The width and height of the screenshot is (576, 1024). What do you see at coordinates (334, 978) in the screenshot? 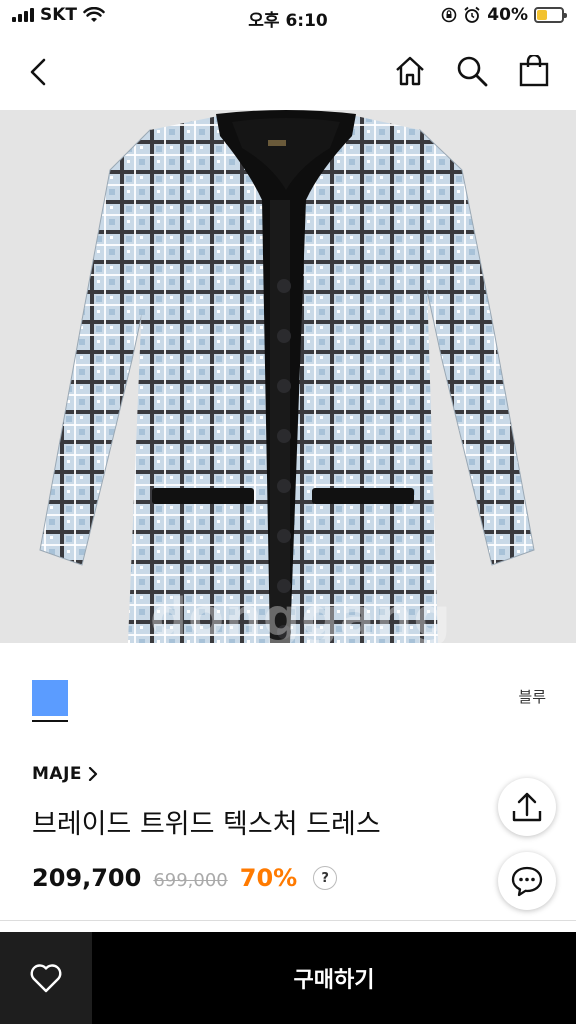
I see `buy-button: 구매하기` at bounding box center [334, 978].